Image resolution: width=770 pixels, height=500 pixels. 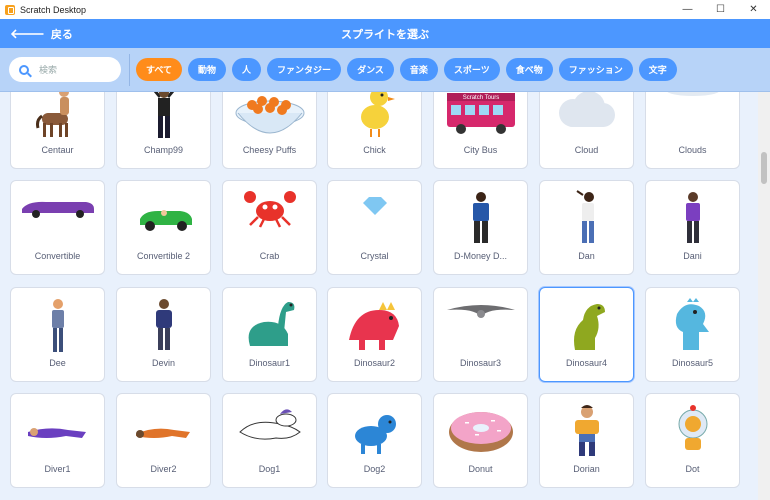 I want to click on bus-sign: Scratch Tours, so click(x=480, y=98).